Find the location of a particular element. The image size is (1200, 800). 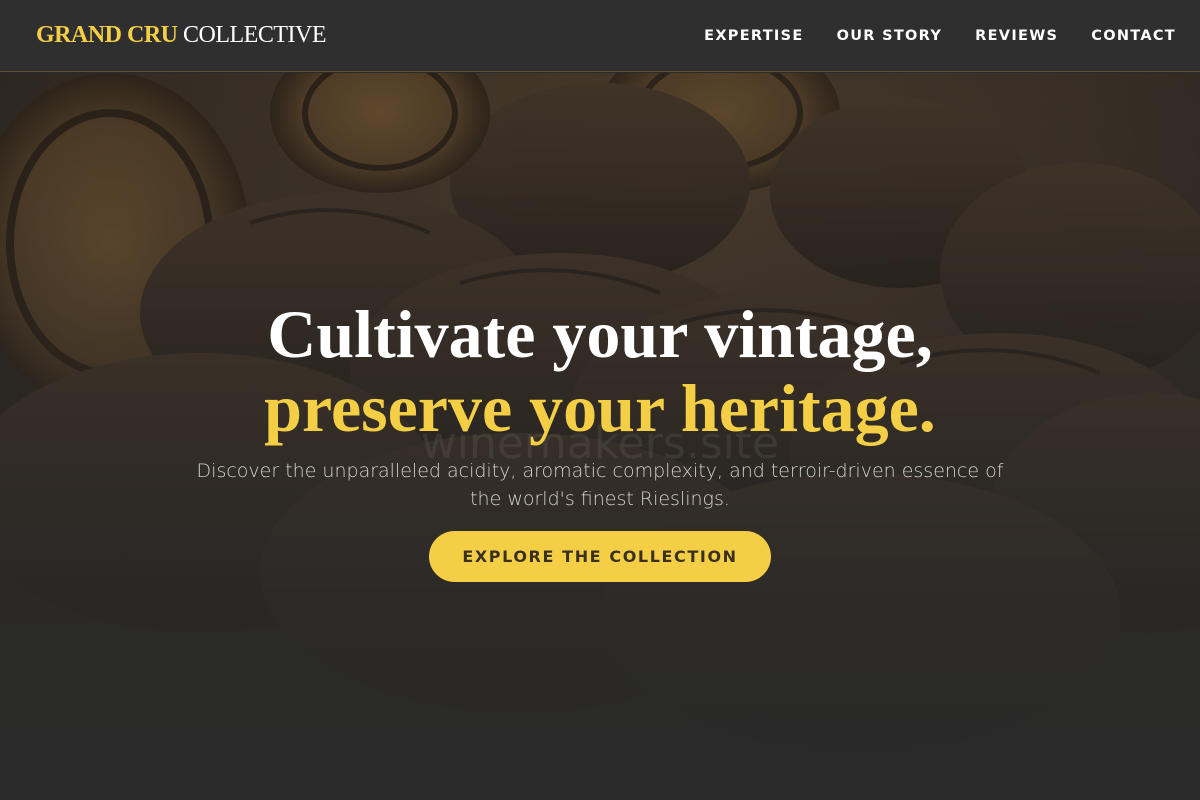

main-nav: EXPERTISE OUR STORY REVIEWS CONTACT is located at coordinates (940, 36).